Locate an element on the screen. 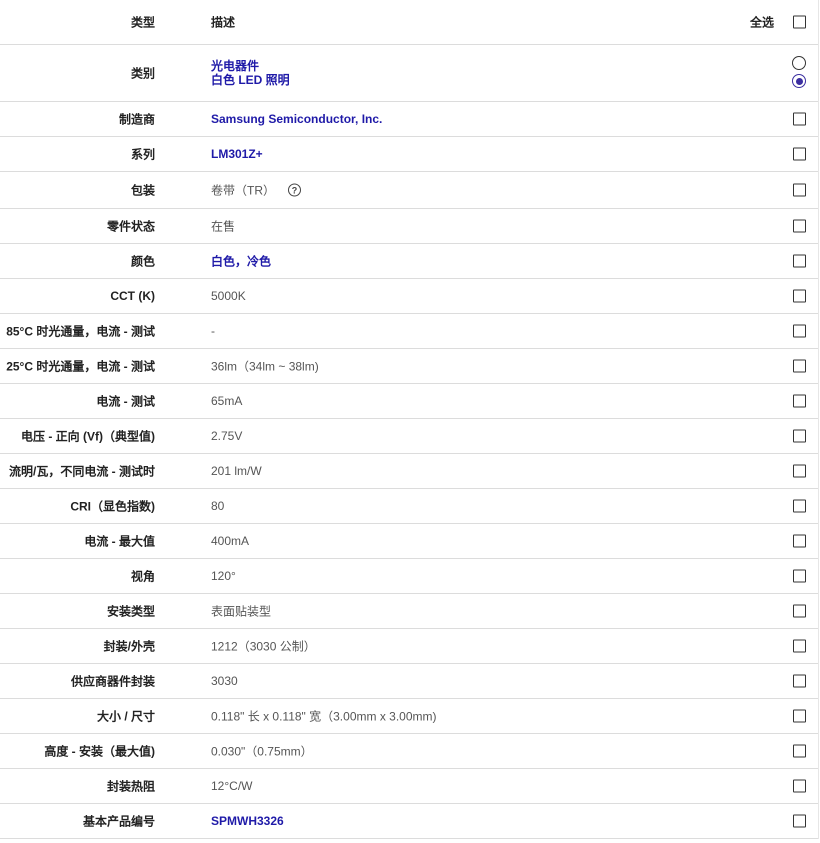  table-row: 零件状态 在售 is located at coordinates (409, 226).